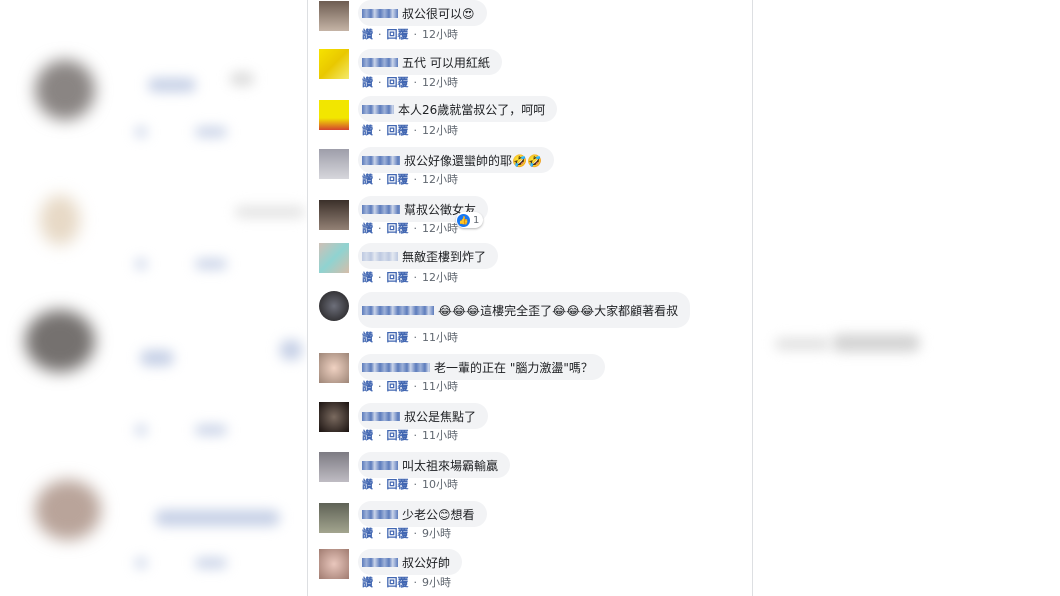 The height and width of the screenshot is (596, 1060). Describe the element at coordinates (530, 317) in the screenshot. I see `comment: 😂😂😂這樓完全歪了😂😂😂大家都顧著看叔 讚 · 回覆 · 11小時` at that location.